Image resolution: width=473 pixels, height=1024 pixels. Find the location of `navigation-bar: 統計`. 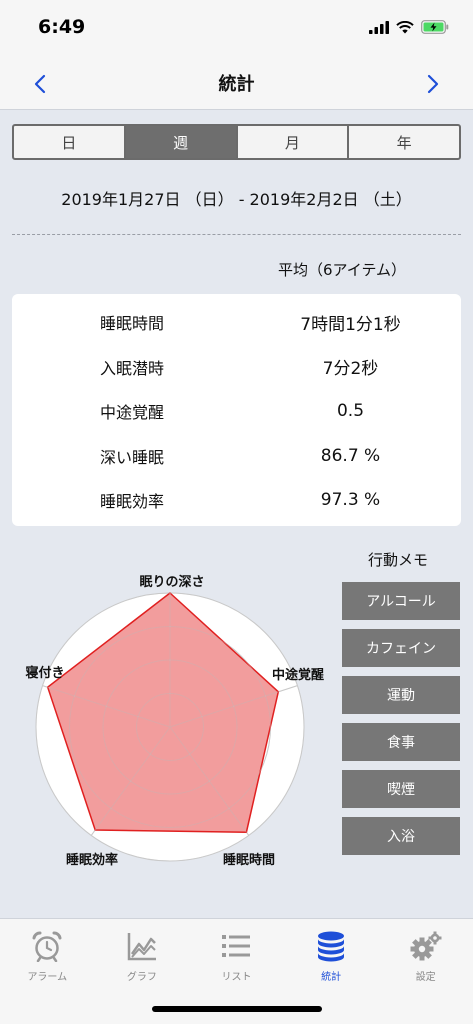

navigation-bar: 統計 is located at coordinates (236, 83).